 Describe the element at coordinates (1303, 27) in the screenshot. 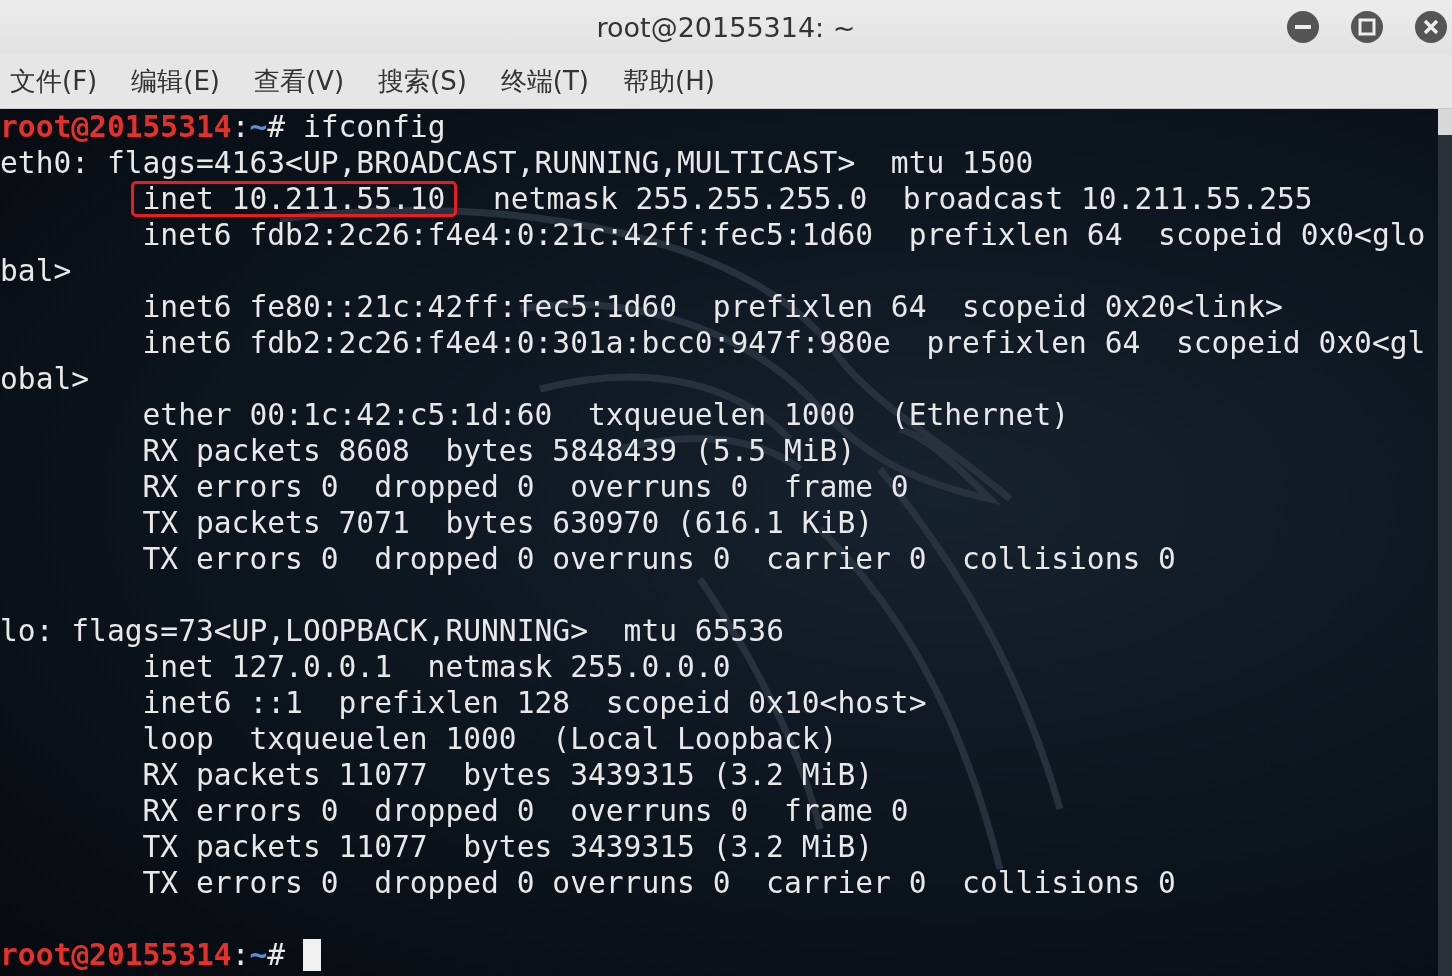

I see `minimize-icon` at that location.